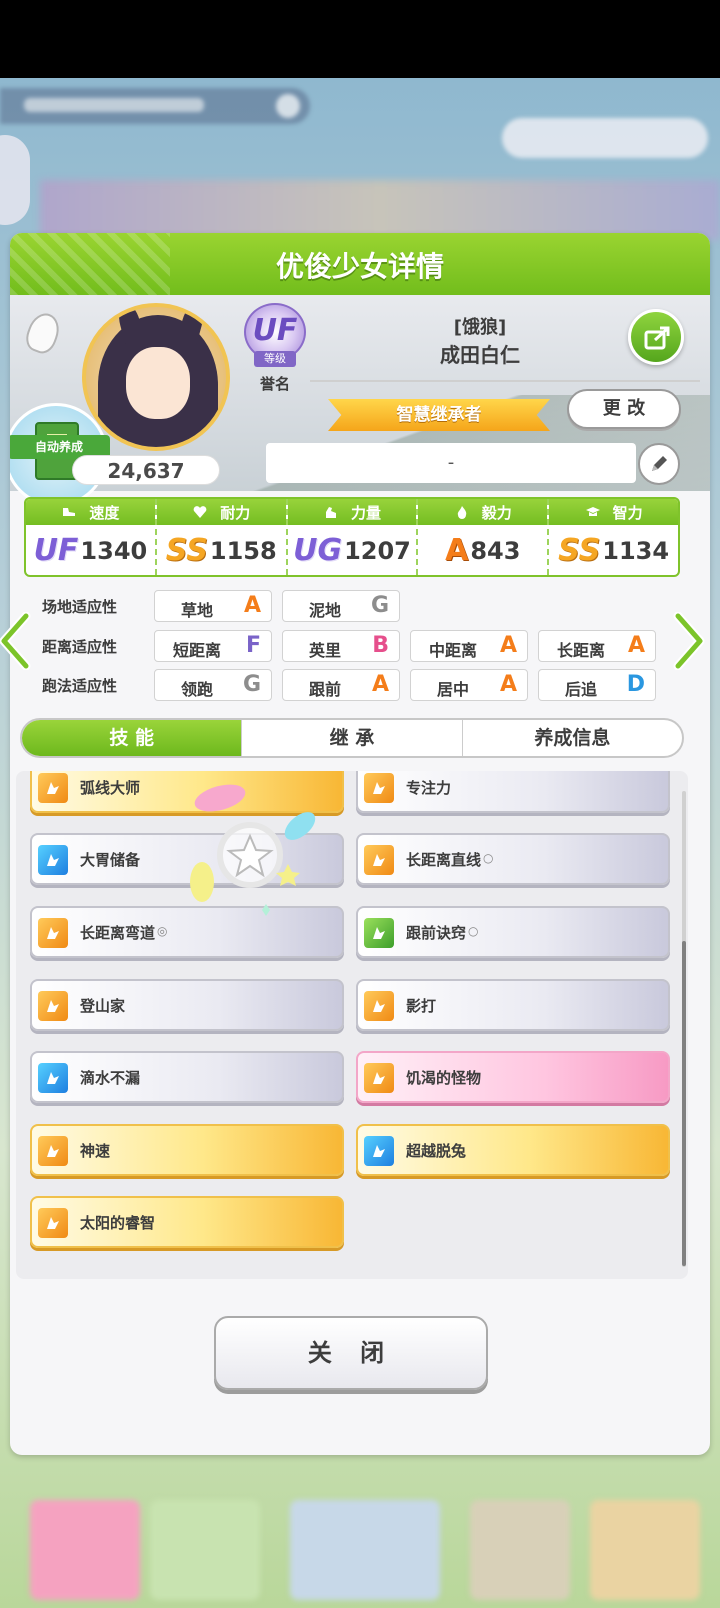  What do you see at coordinates (359, 266) in the screenshot?
I see `dialog-title: 优俊少女详情` at bounding box center [359, 266].